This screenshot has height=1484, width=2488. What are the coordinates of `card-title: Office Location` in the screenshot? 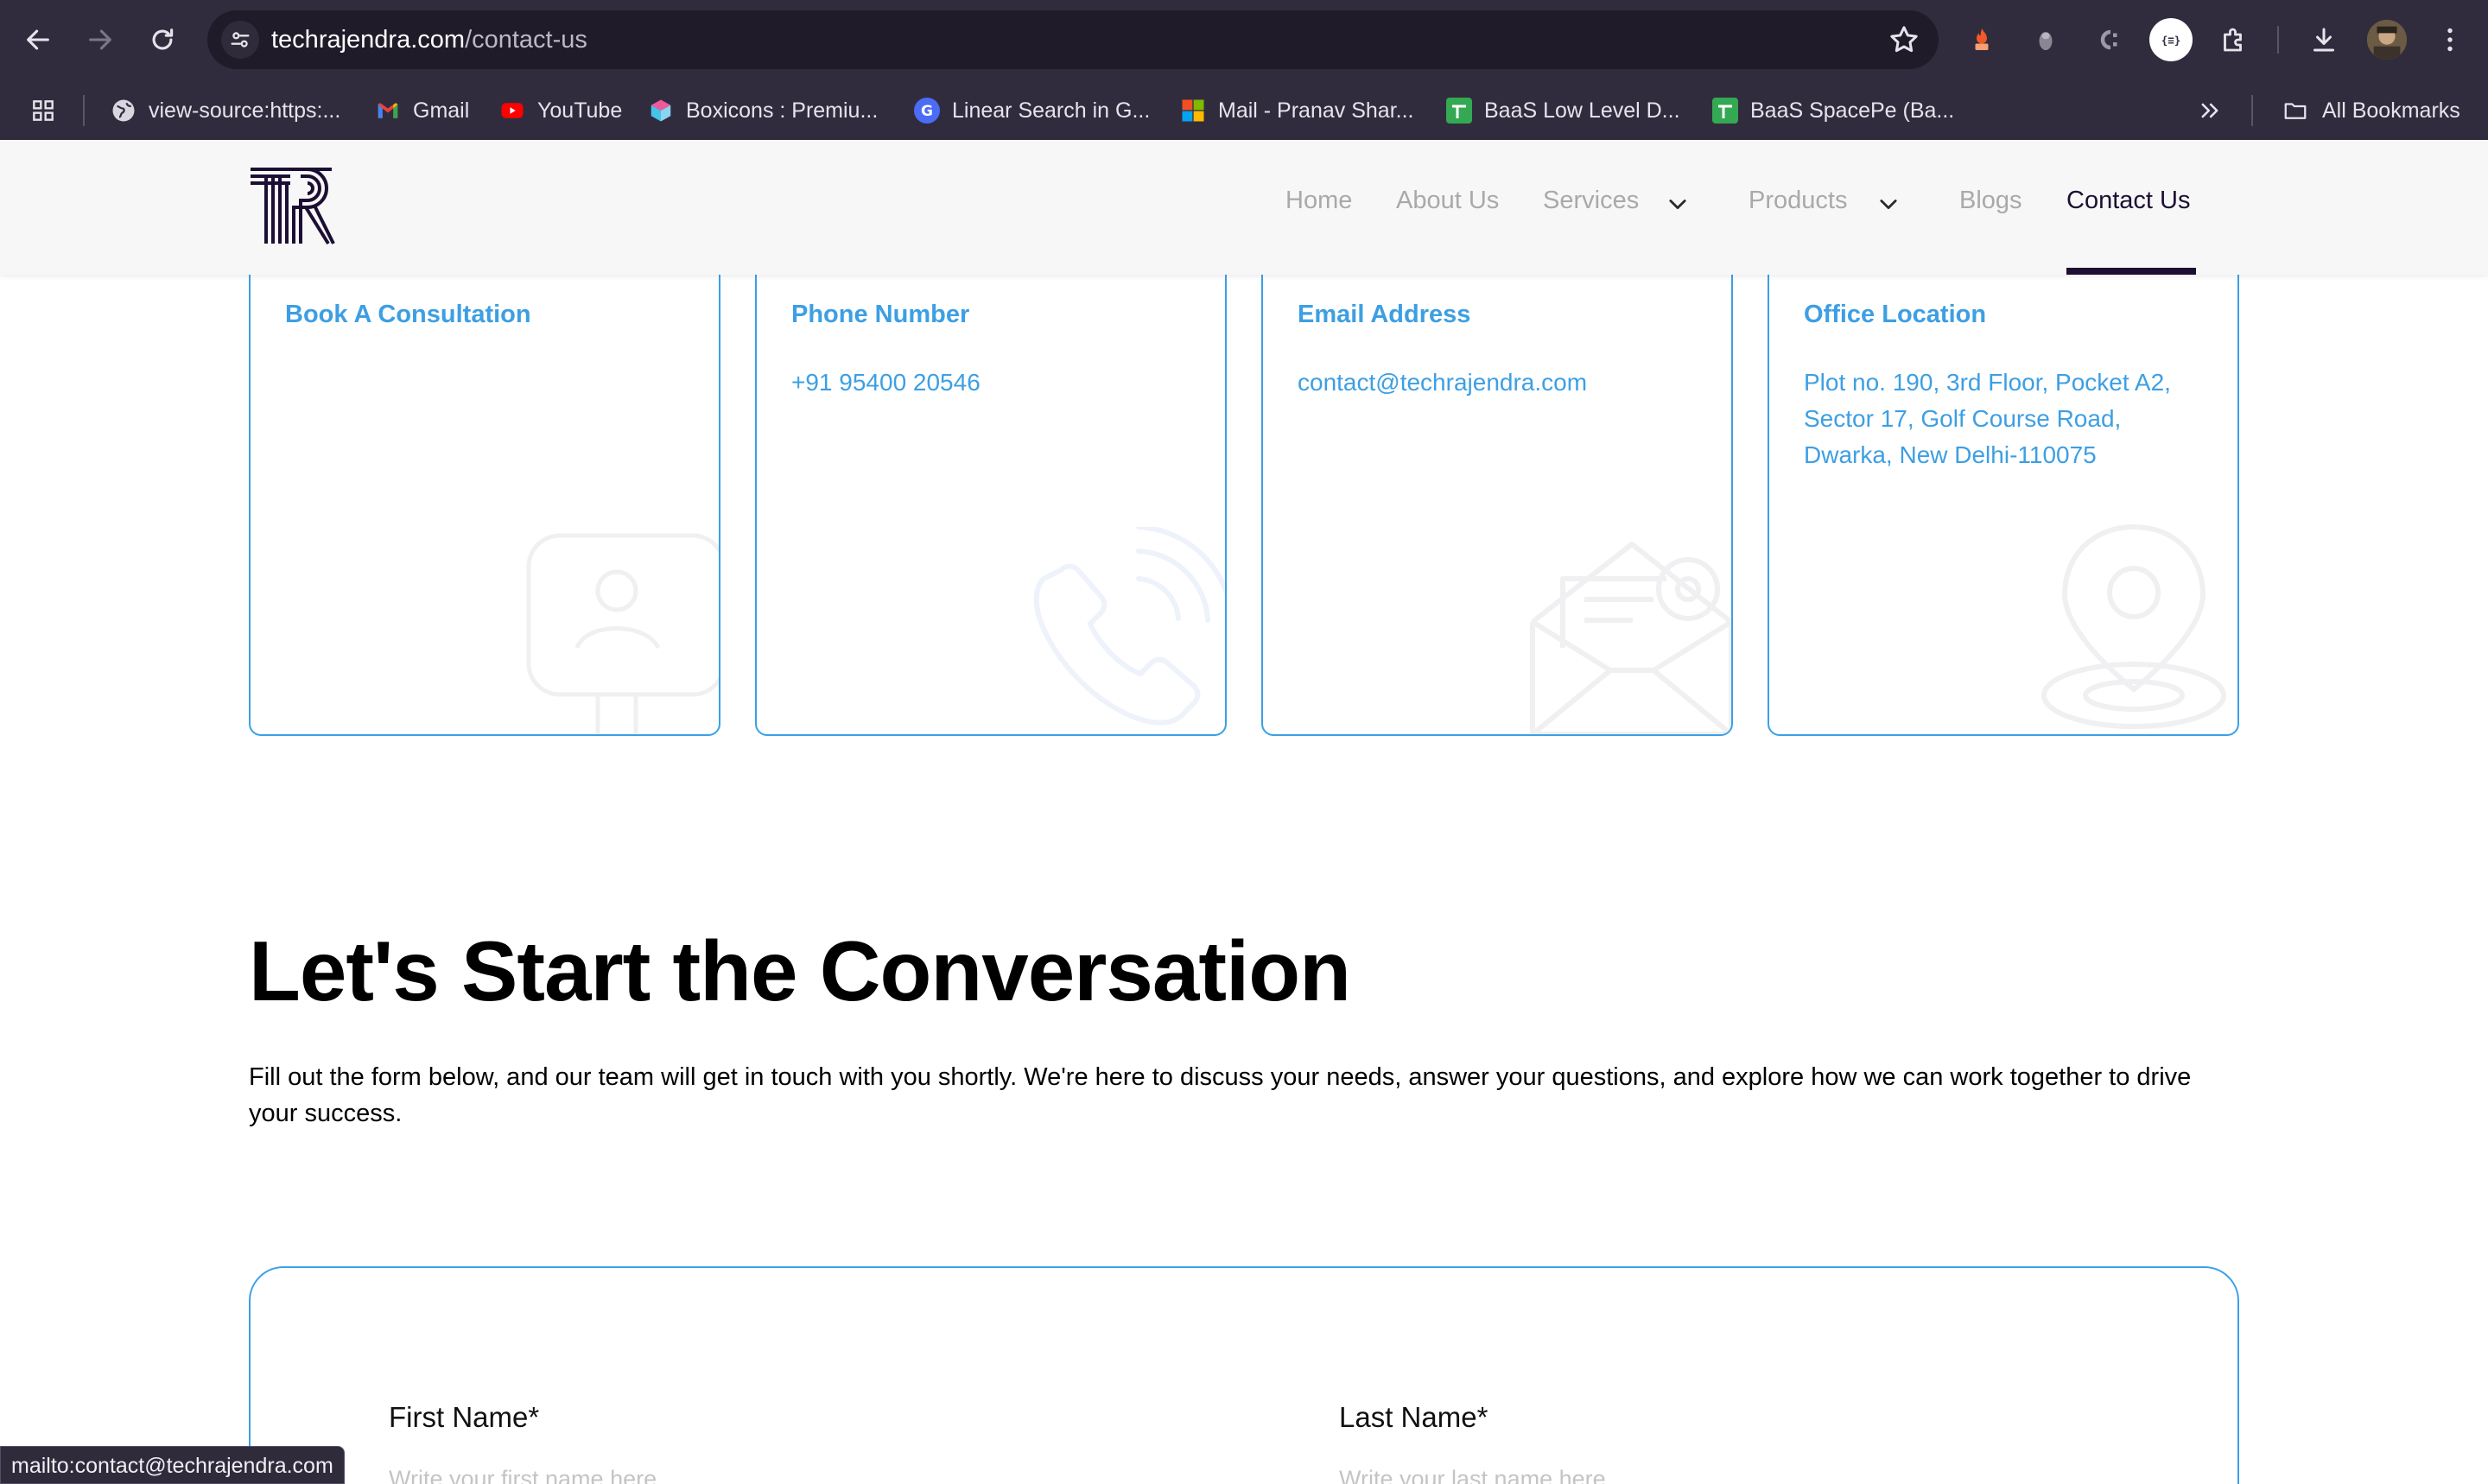 It's located at (1895, 314).